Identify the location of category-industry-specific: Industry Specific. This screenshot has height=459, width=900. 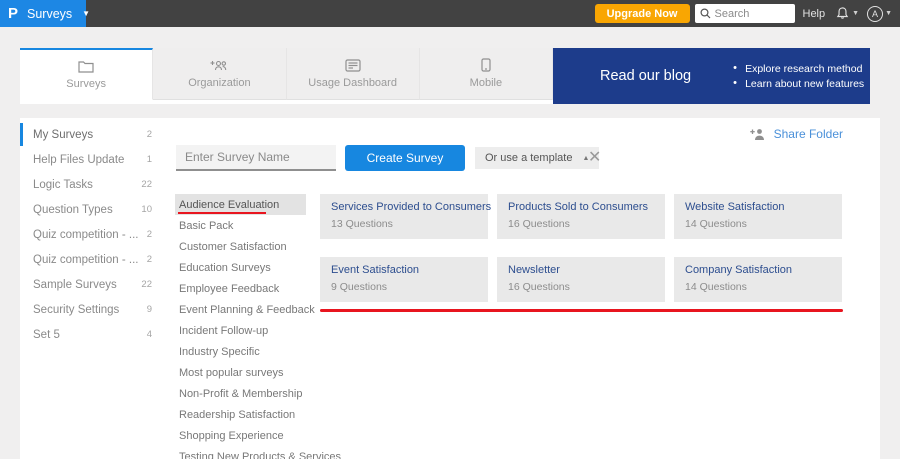
(240, 351).